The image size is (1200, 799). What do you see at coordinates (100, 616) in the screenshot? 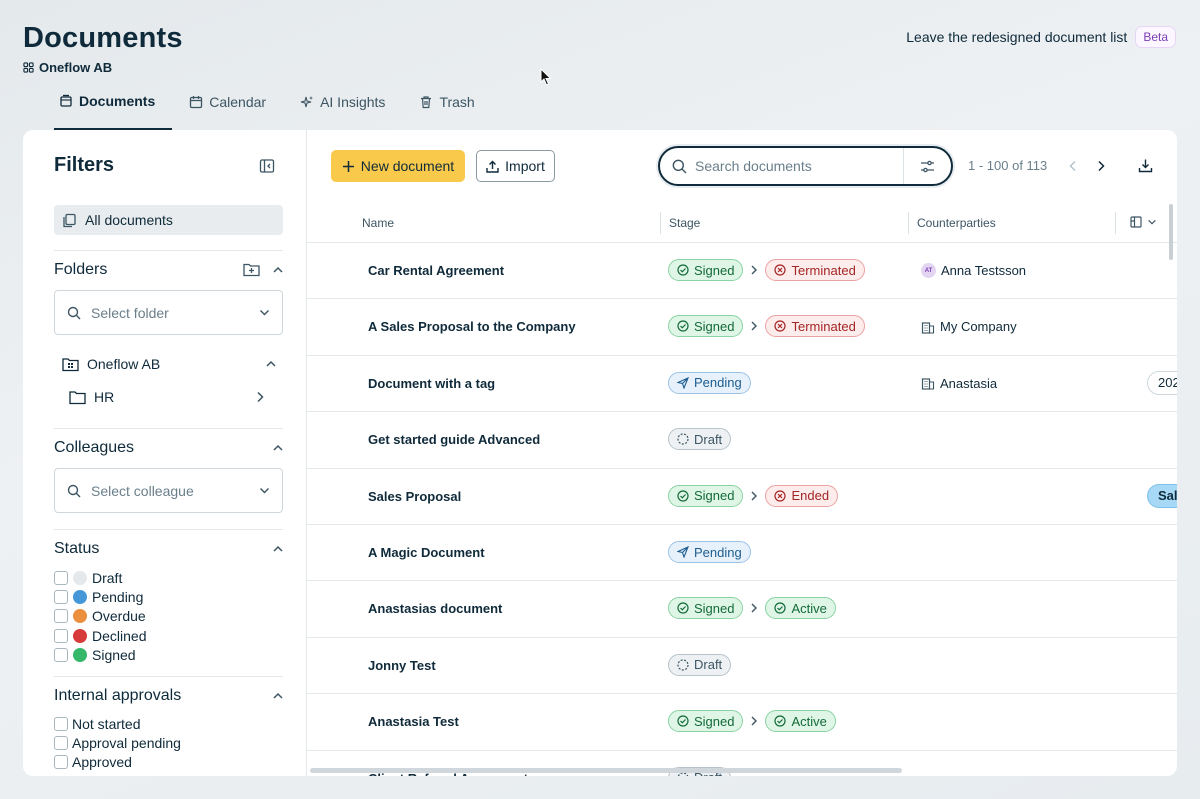
I see `status-option-overdue: Overdue` at bounding box center [100, 616].